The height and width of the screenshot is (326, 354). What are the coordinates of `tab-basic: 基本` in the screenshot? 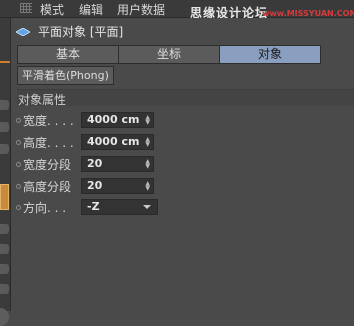 It's located at (68, 54).